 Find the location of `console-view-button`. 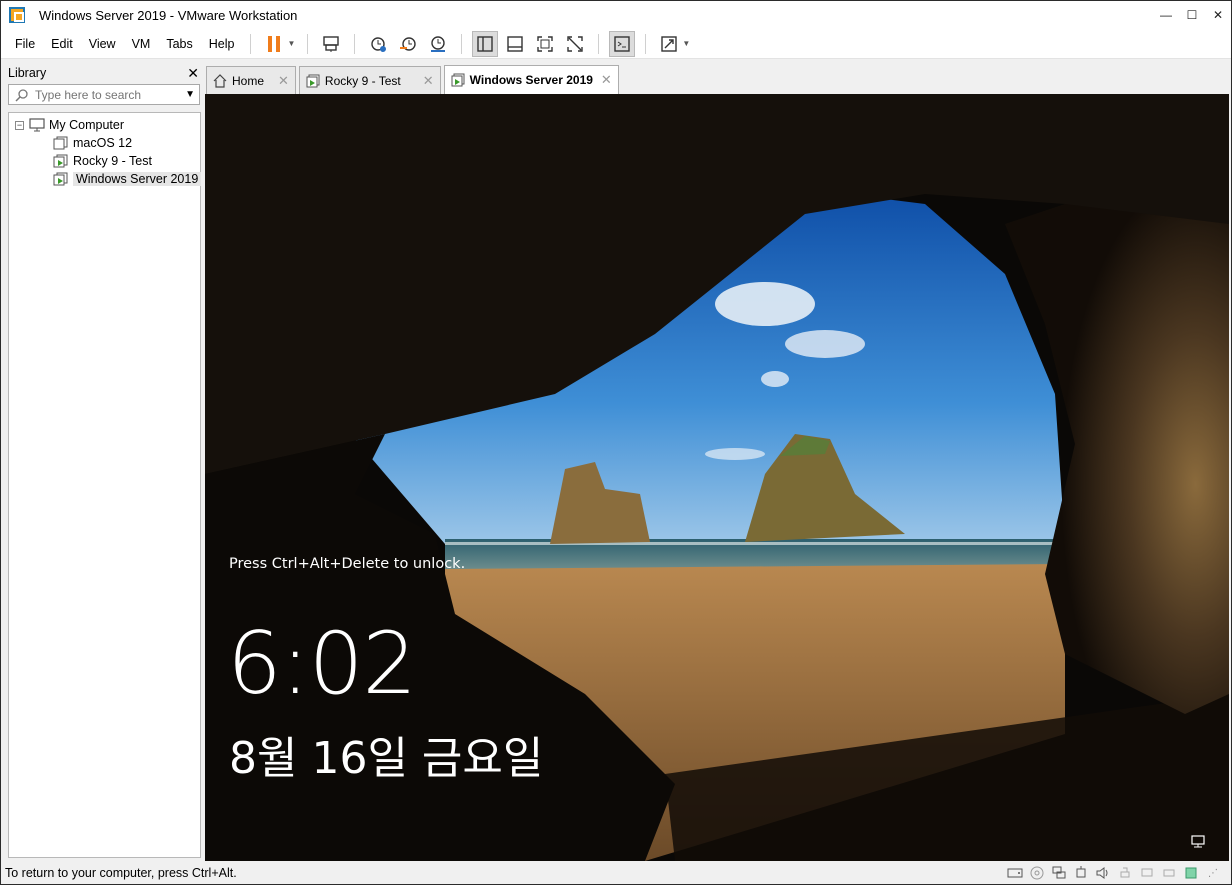

console-view-button is located at coordinates (622, 43).